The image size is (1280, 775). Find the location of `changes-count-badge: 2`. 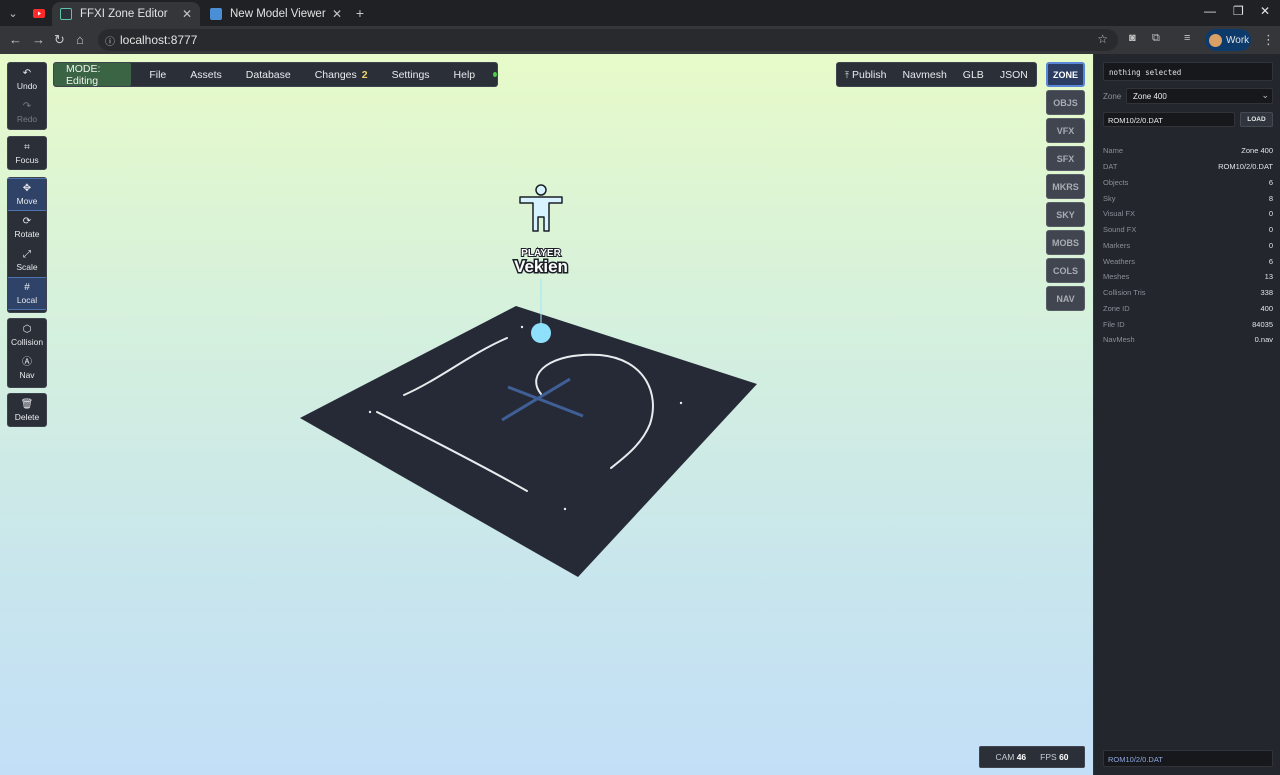

changes-count-badge: 2 is located at coordinates (364, 74).